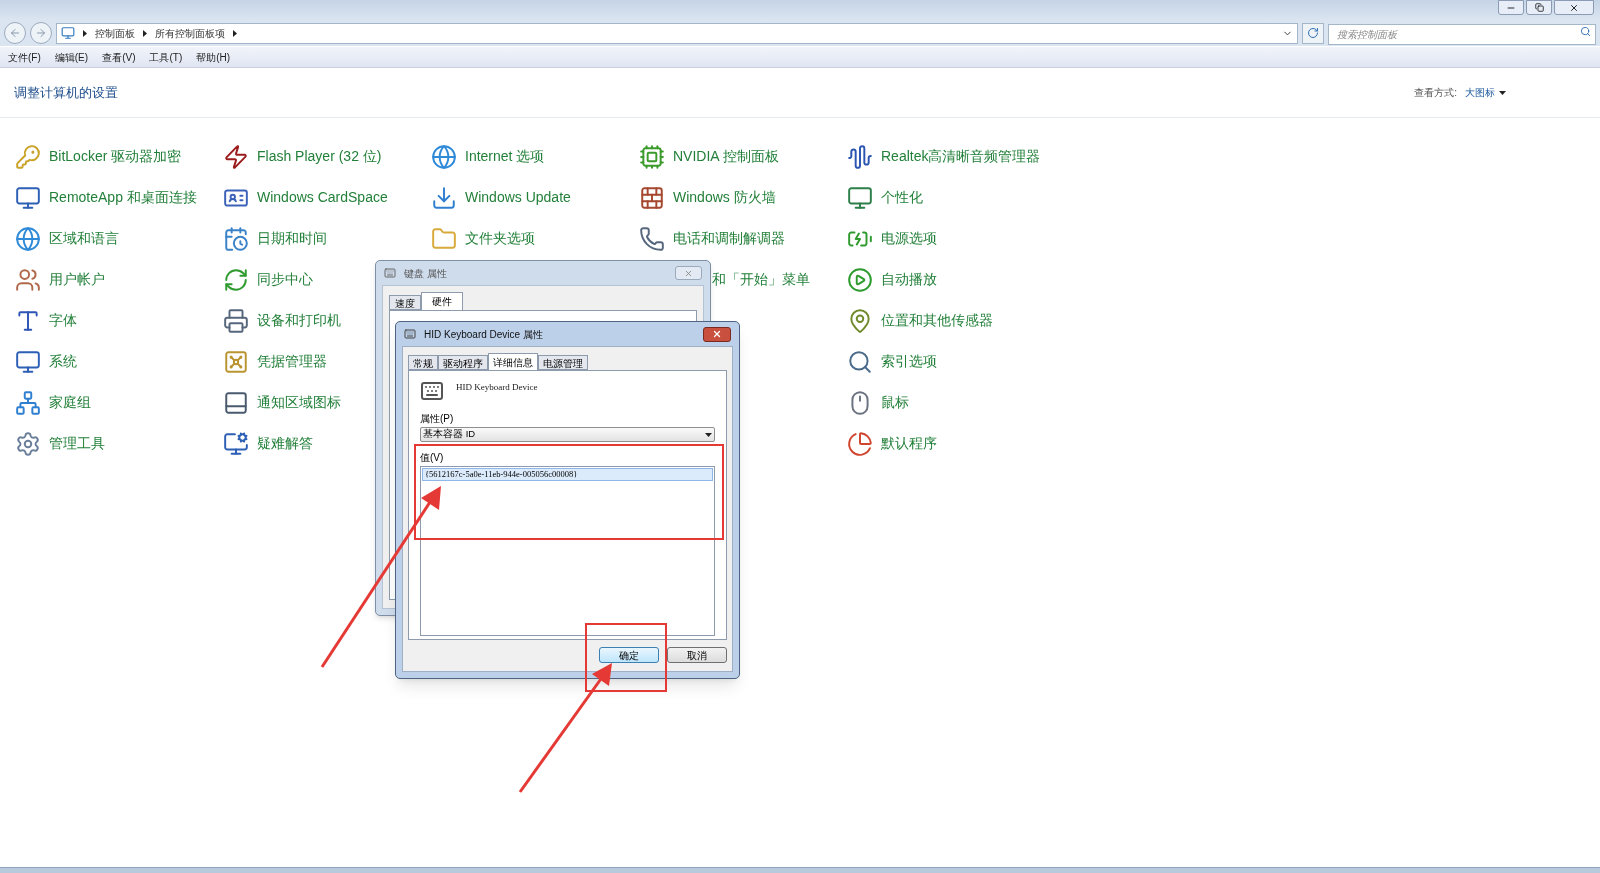 The image size is (1600, 873). Describe the element at coordinates (24, 57) in the screenshot. I see `menu-item: 文件(F)` at that location.